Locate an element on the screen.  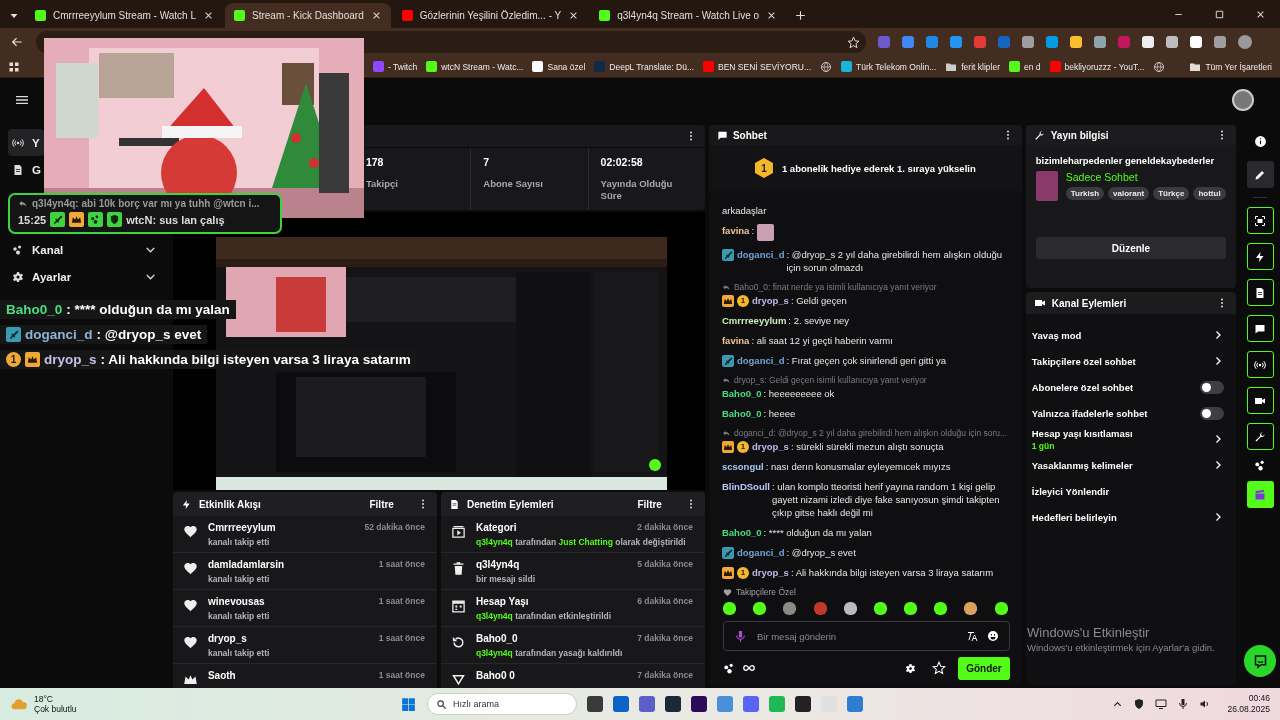
sidebar-item: Kanal is located at coordinates (84, 249).